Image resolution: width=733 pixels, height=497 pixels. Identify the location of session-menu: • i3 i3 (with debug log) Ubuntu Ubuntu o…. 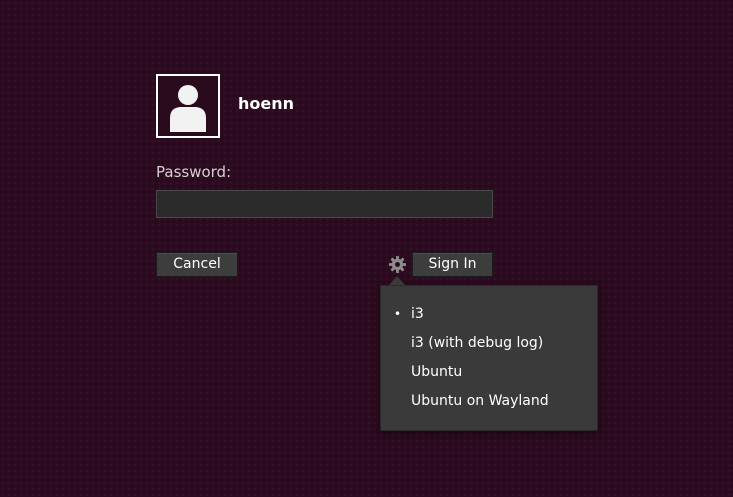
(489, 358).